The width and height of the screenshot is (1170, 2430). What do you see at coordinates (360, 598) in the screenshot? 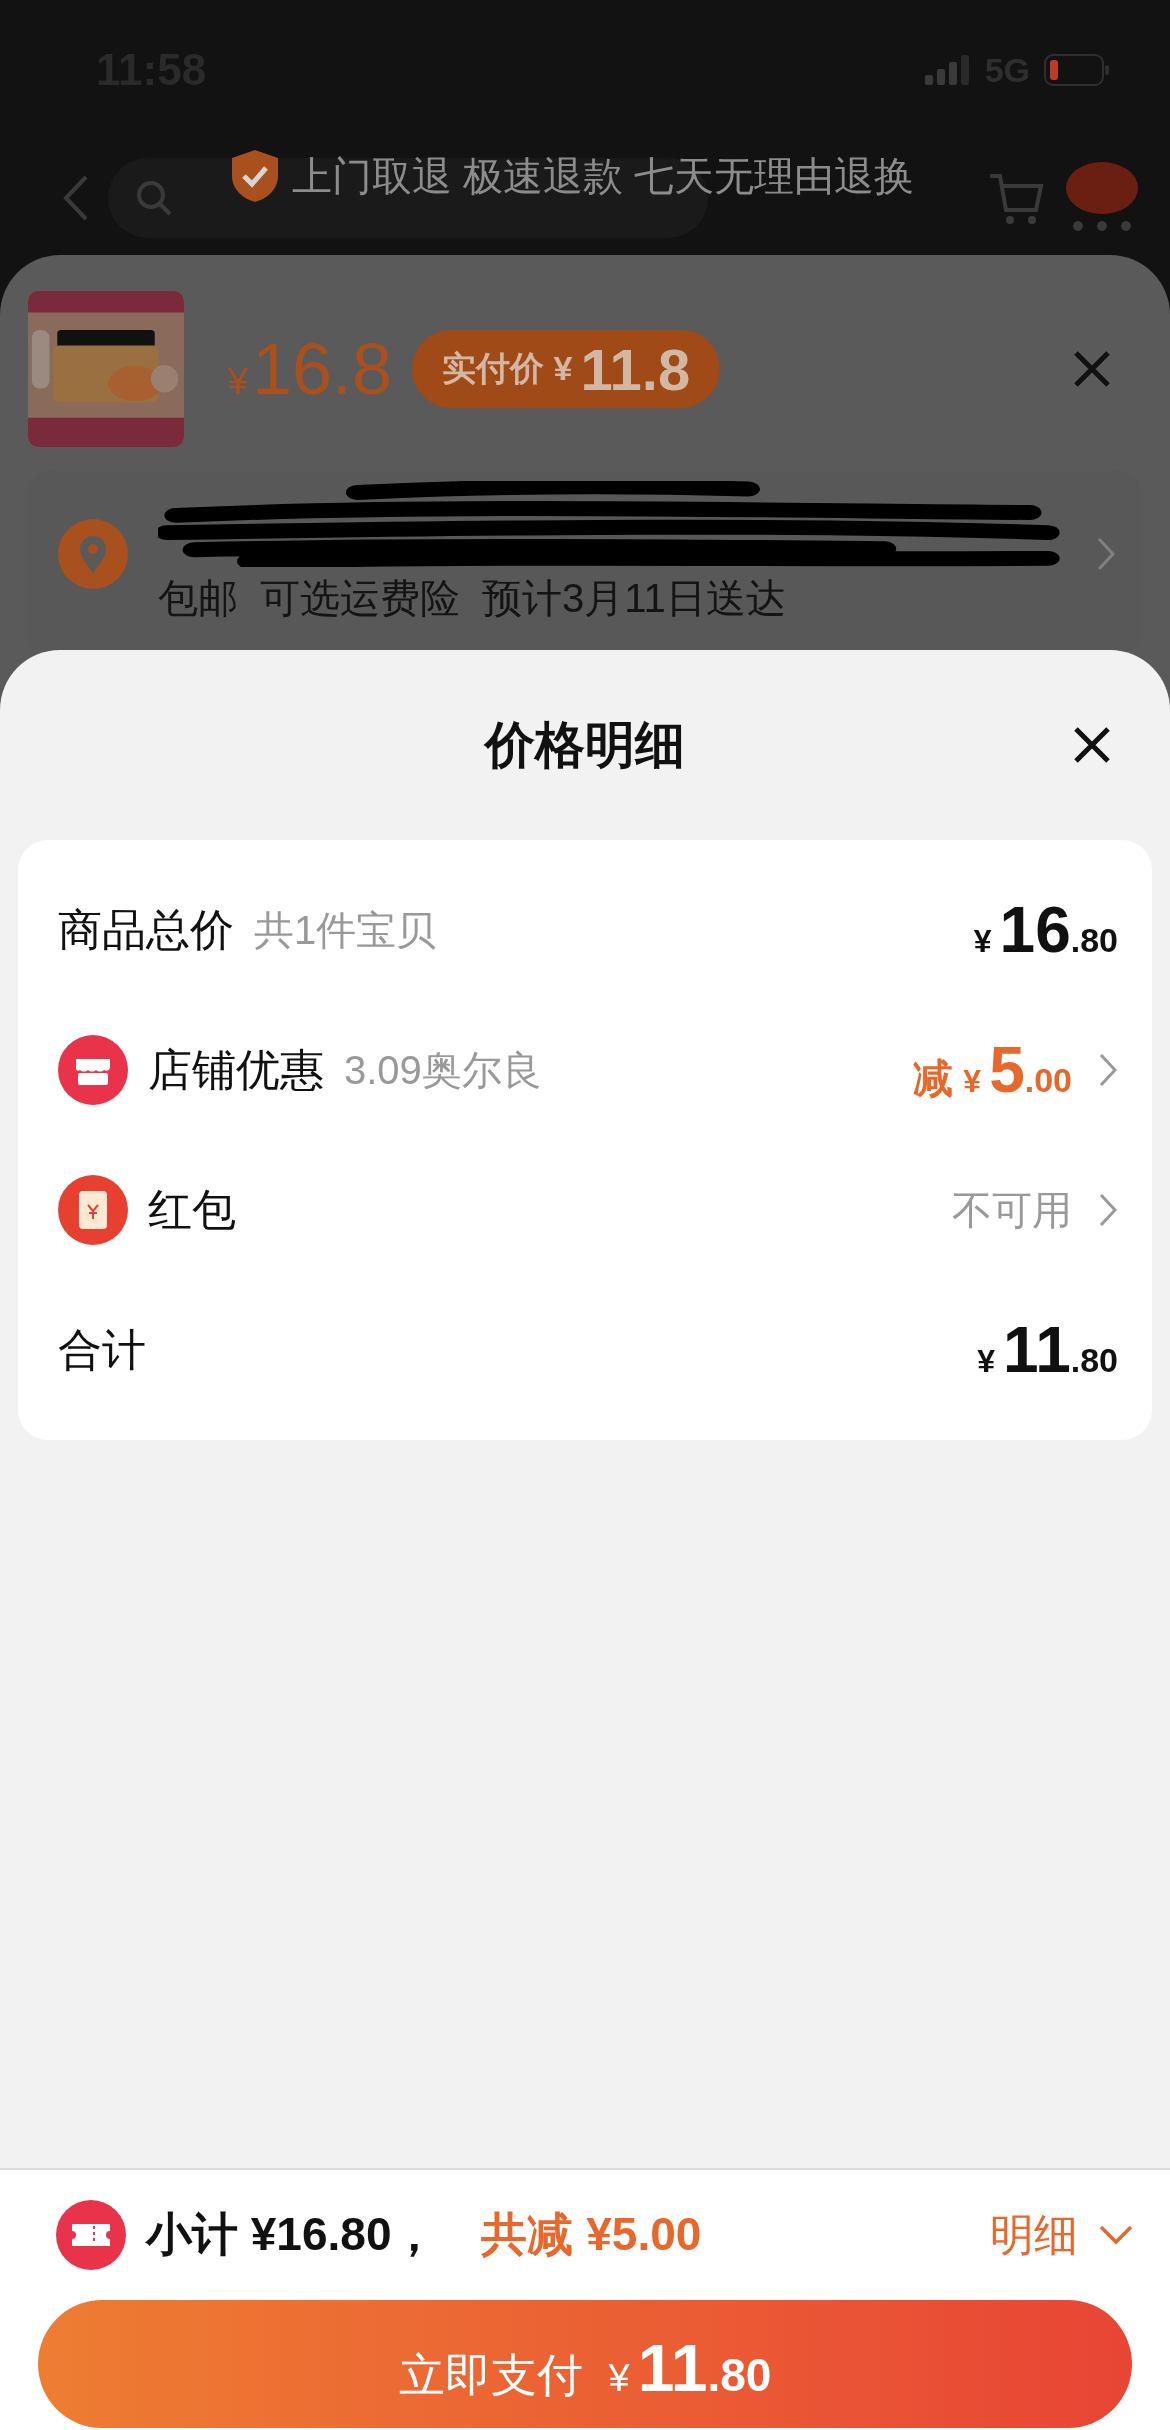
I see `delivery-info: 可选运费险` at bounding box center [360, 598].